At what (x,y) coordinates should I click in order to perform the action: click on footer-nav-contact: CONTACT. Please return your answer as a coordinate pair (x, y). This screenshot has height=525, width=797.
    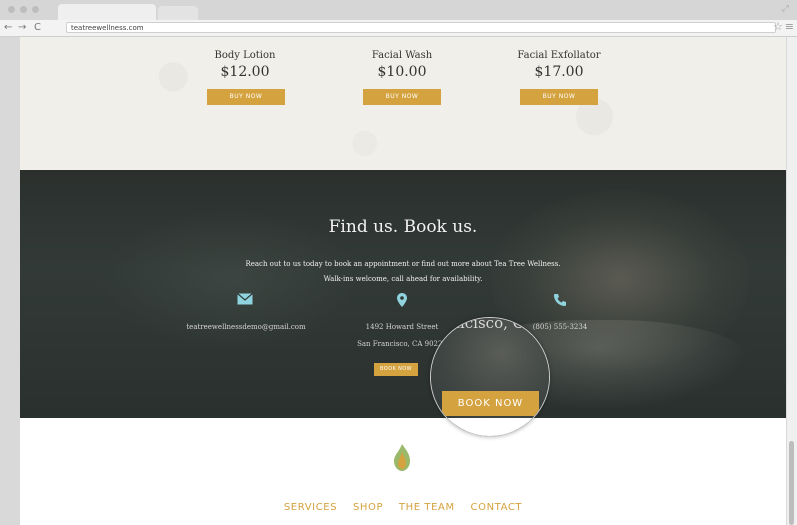
    Looking at the image, I should click on (497, 507).